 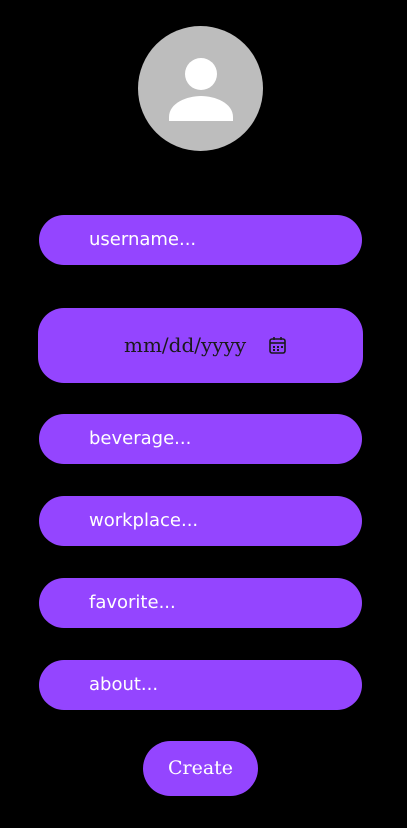 I want to click on username-input, so click(x=200, y=240).